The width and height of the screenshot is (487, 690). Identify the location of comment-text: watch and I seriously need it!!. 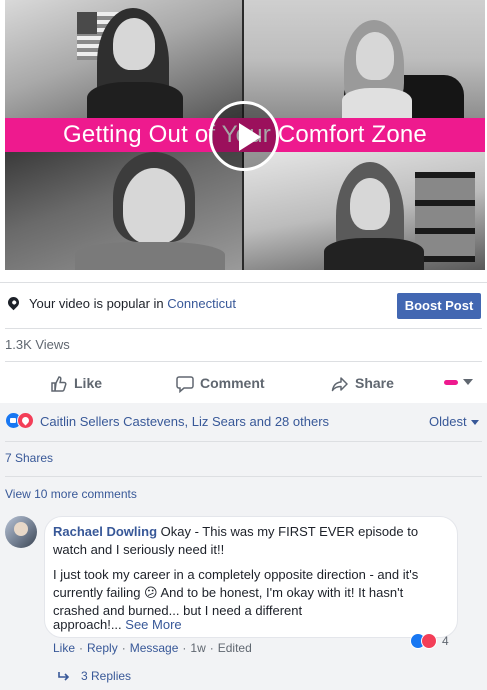
(139, 549).